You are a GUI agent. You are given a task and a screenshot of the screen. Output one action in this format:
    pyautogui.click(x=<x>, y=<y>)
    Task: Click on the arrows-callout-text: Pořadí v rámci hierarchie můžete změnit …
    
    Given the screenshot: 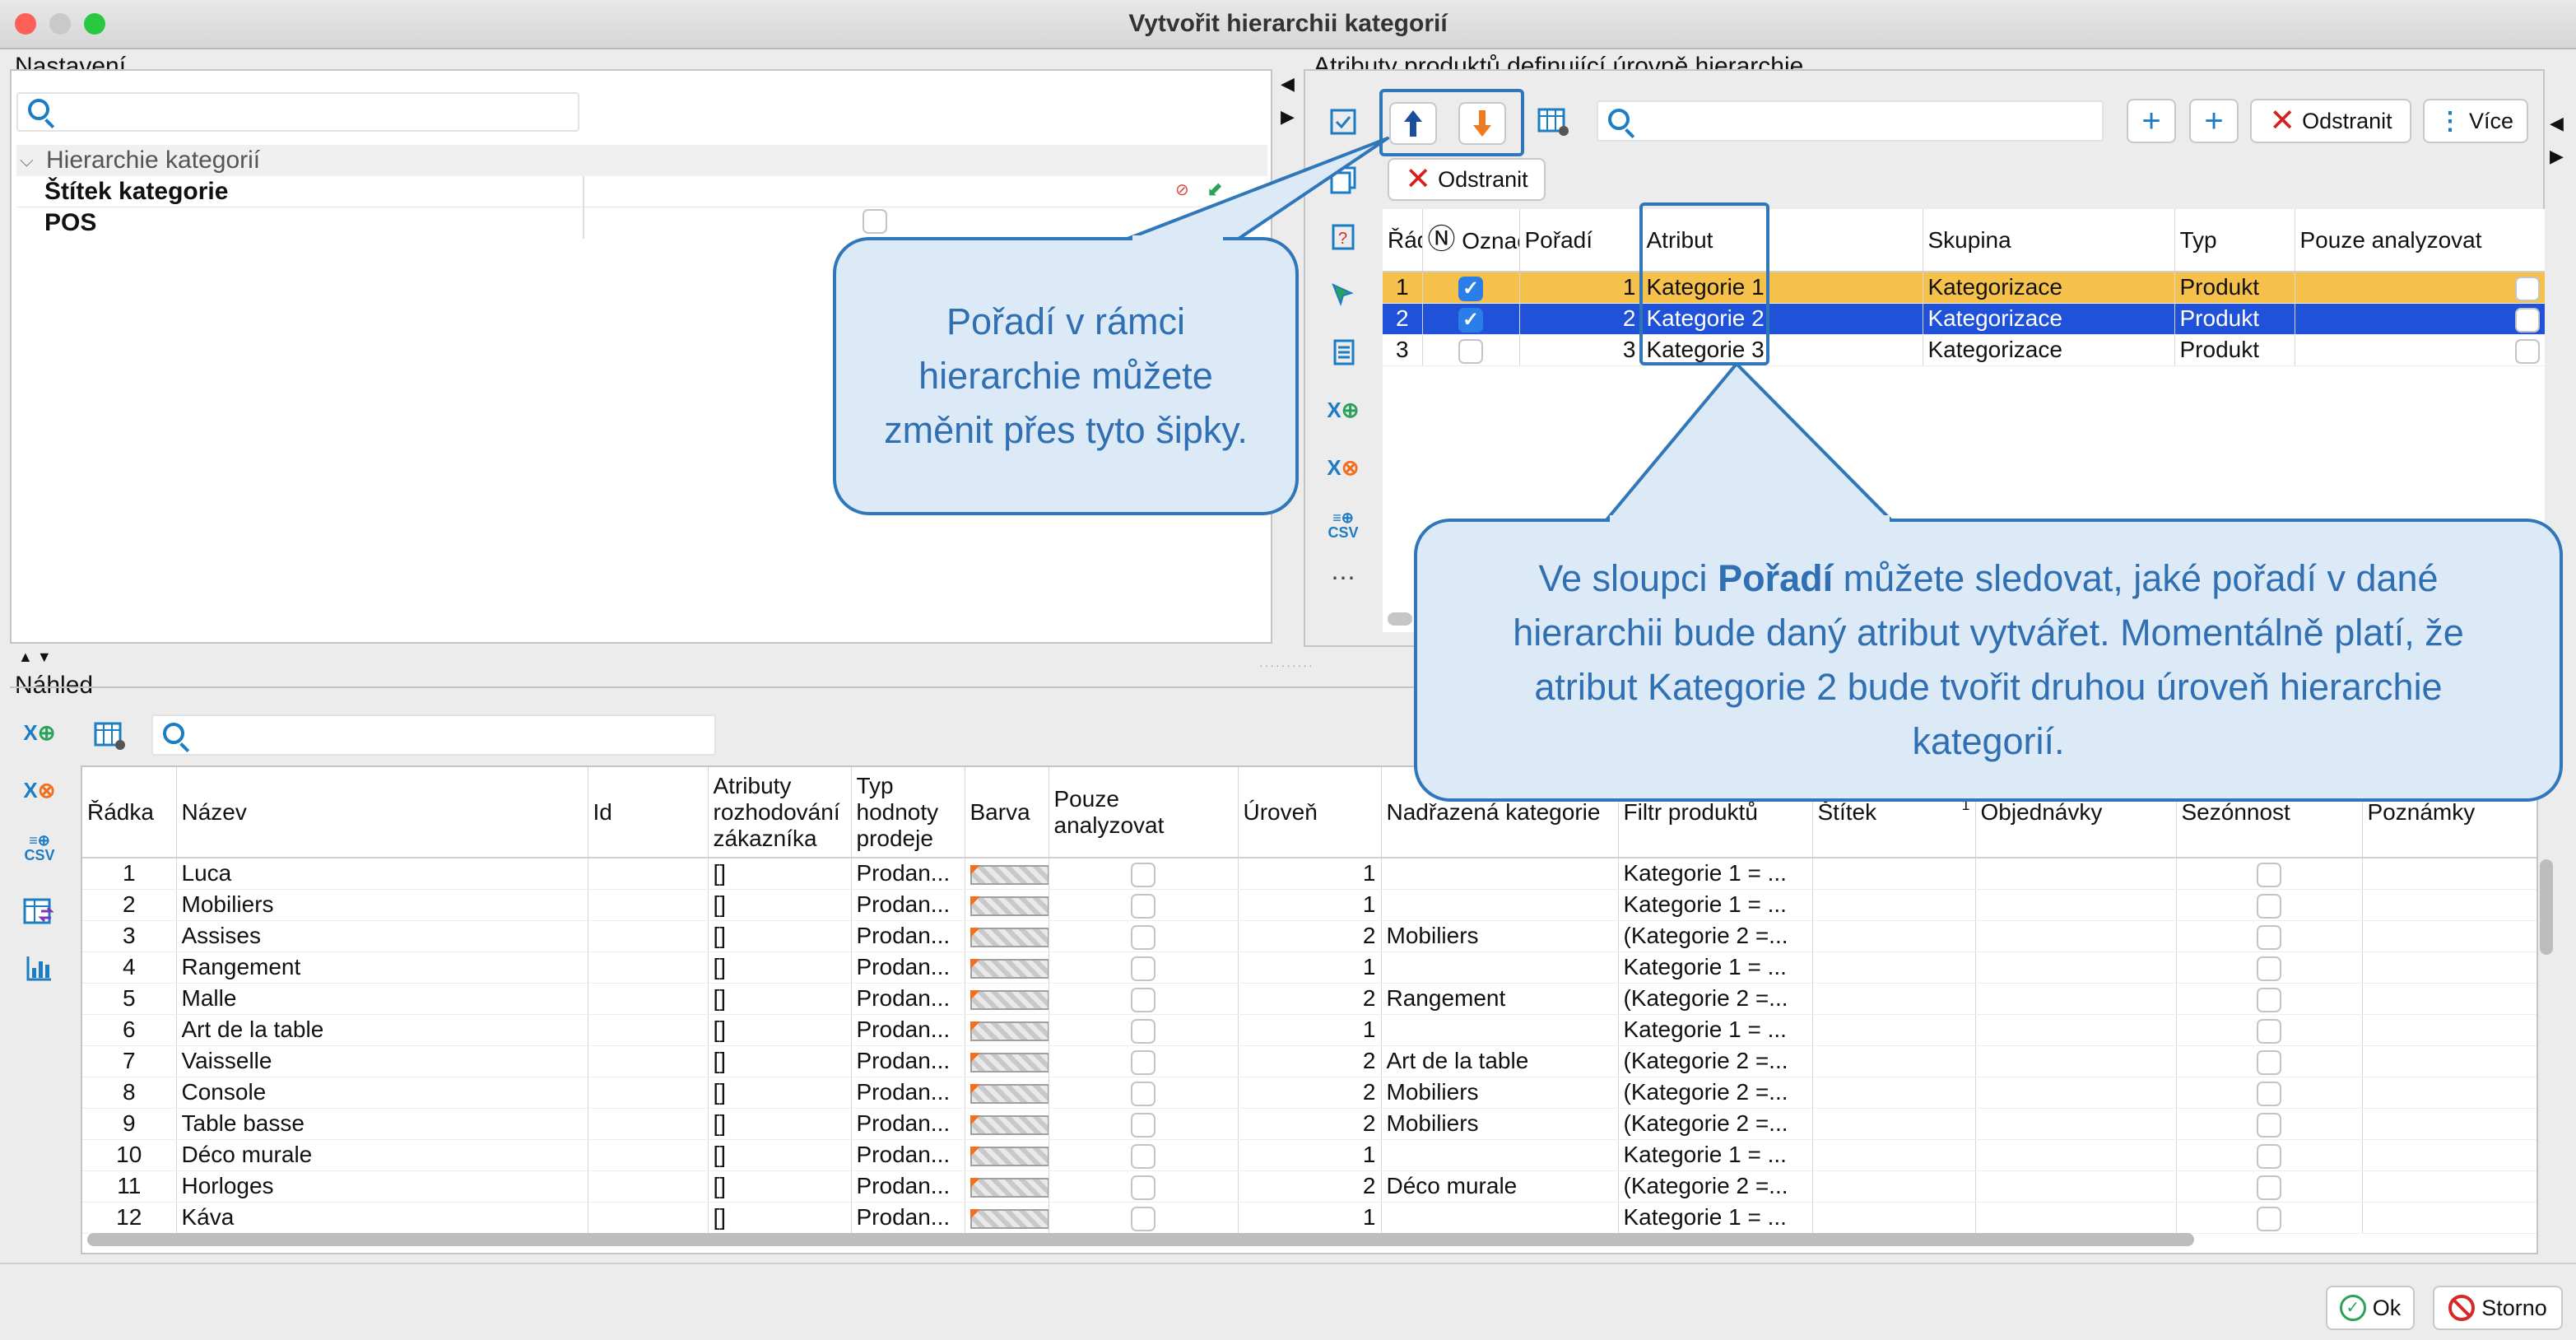 What is the action you would take?
    pyautogui.click(x=1066, y=375)
    